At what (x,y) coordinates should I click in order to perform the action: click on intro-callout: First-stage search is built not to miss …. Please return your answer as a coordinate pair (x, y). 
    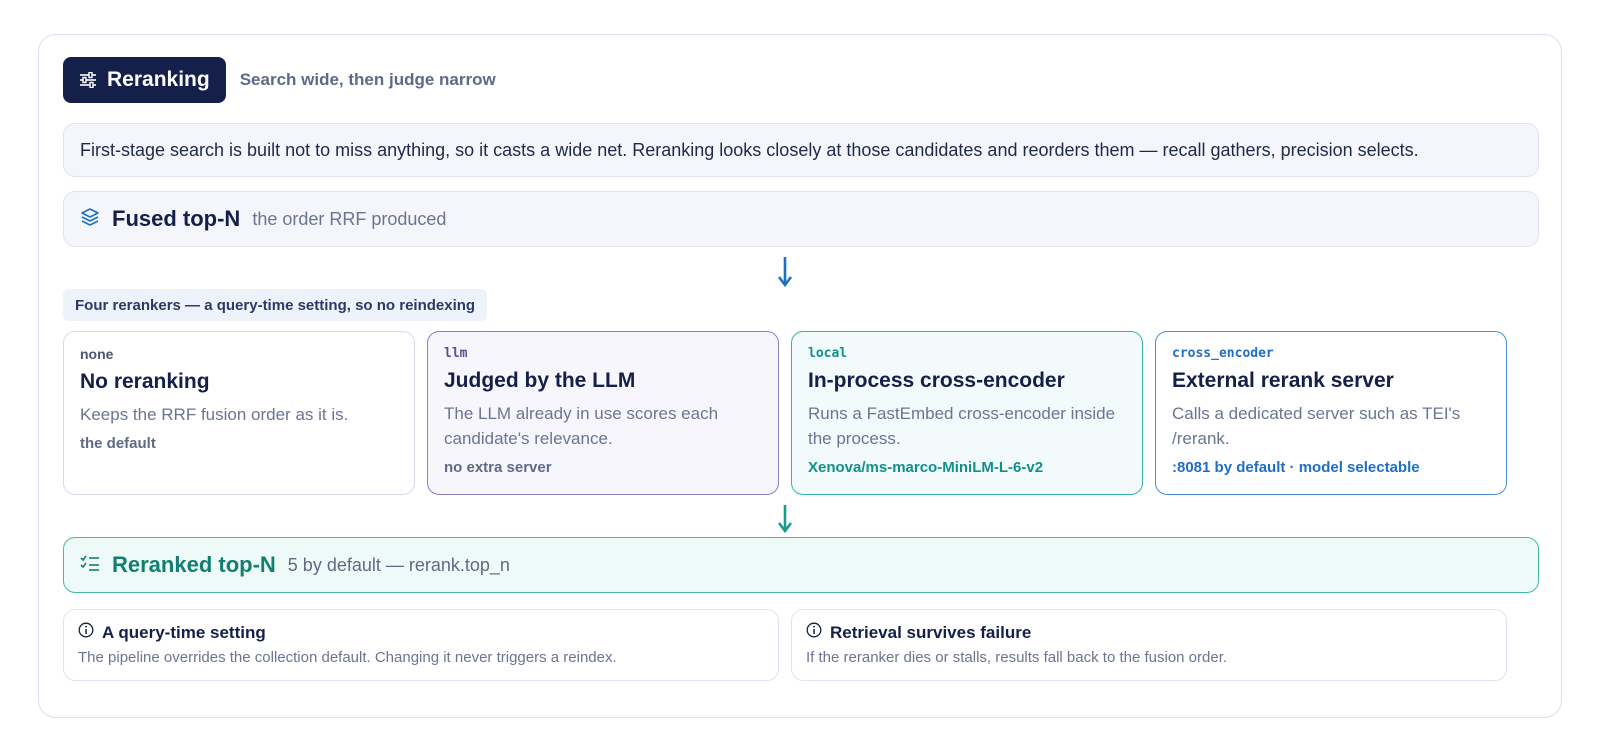
    Looking at the image, I should click on (801, 150).